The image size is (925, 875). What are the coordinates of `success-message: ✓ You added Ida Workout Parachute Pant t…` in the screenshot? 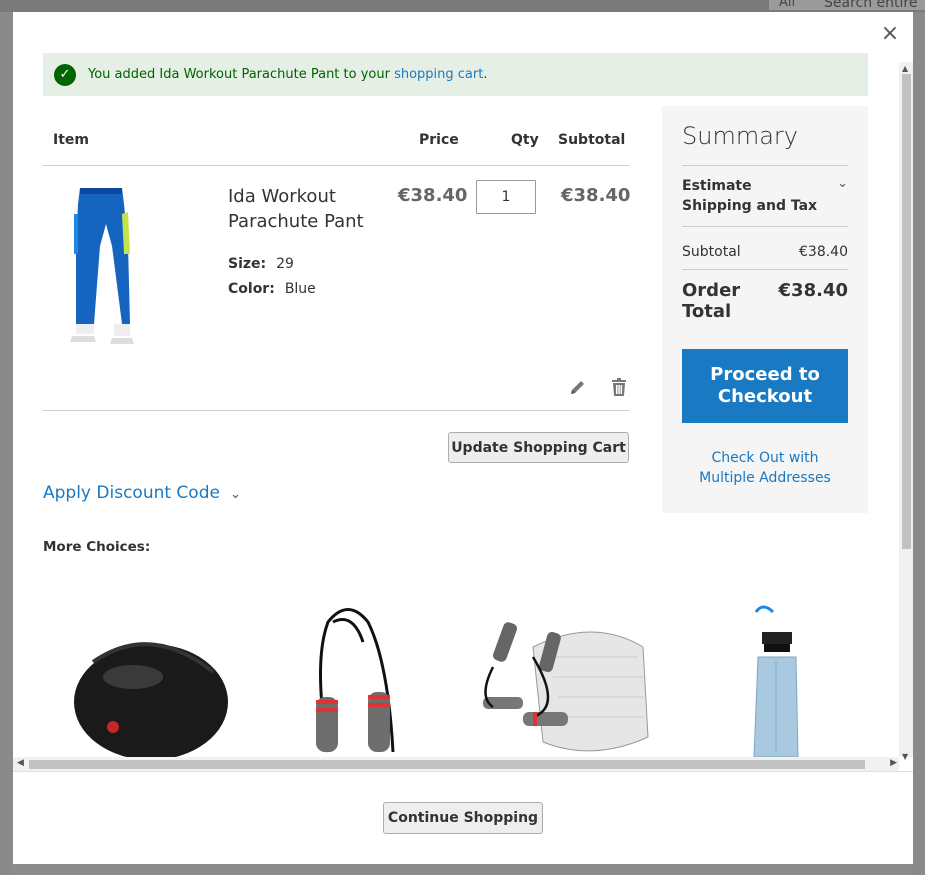 It's located at (455, 74).